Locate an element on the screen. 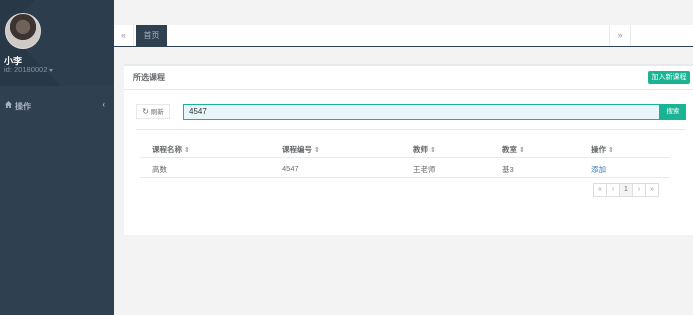 The width and height of the screenshot is (693, 315). column-header-course-name: 课程名称 ⇕ is located at coordinates (171, 149).